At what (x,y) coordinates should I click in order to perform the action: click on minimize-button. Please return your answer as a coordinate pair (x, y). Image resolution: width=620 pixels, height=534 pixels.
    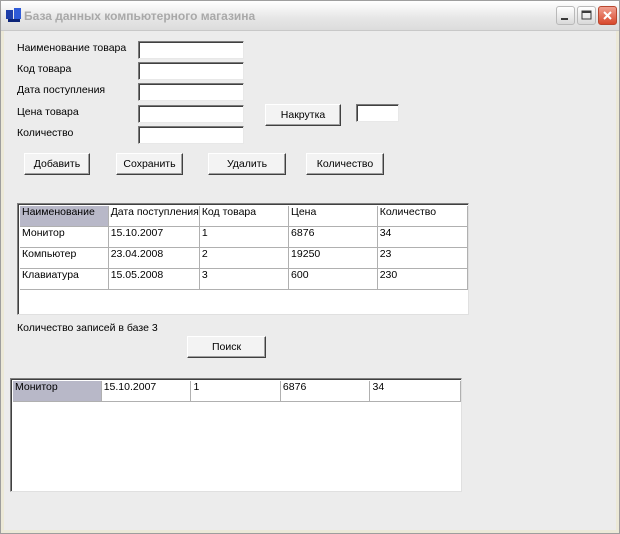
    Looking at the image, I should click on (565, 15).